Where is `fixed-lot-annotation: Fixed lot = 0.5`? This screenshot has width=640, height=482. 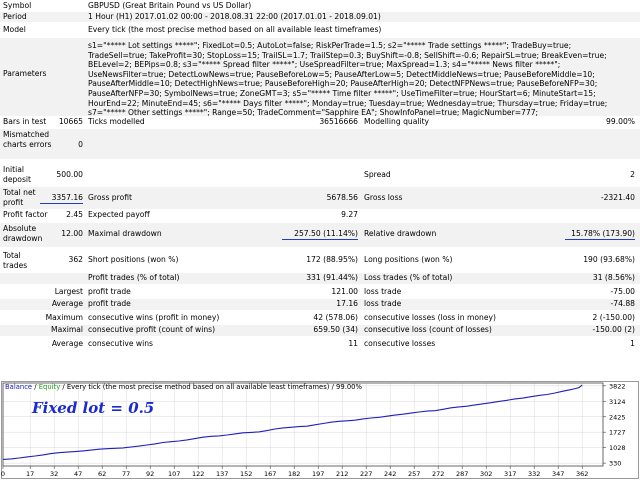 fixed-lot-annotation: Fixed lot = 0.5 is located at coordinates (92, 408).